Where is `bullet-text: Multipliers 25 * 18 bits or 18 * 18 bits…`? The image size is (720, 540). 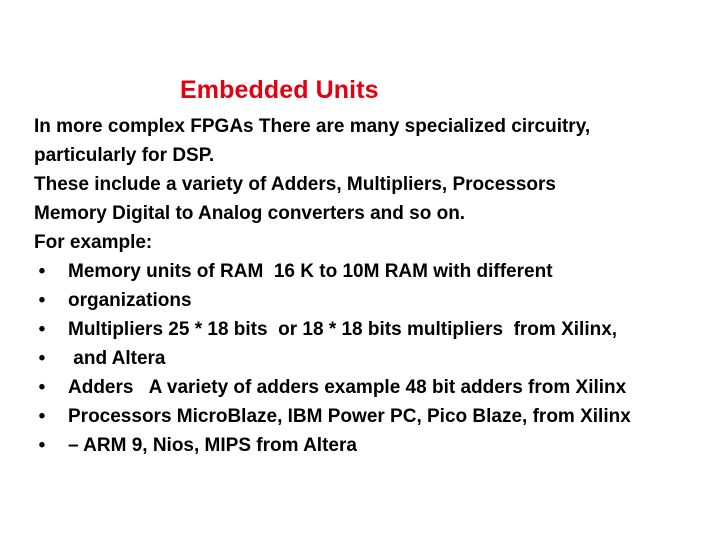
bullet-text: Multipliers 25 * 18 bits or 18 * 18 bits… is located at coordinates (343, 329).